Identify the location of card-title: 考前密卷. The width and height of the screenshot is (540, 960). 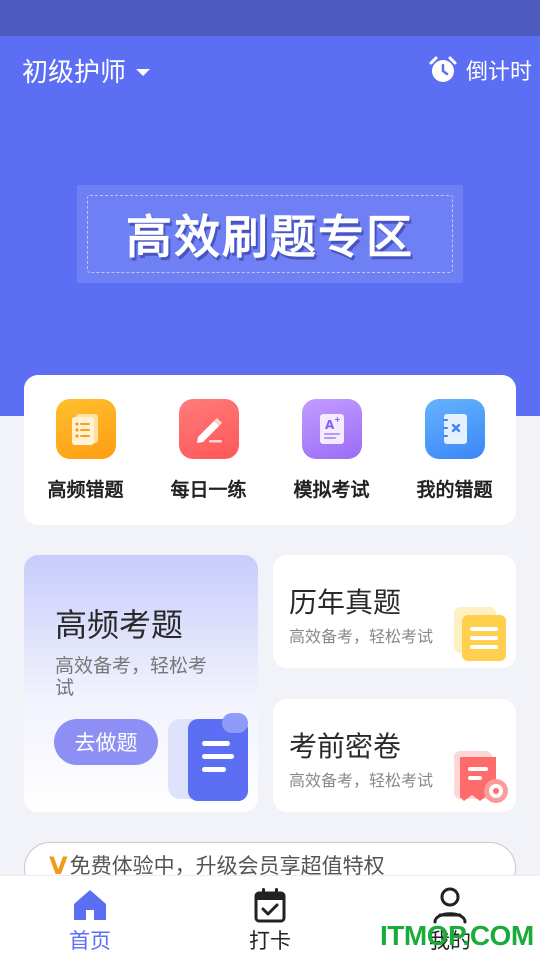
(345, 746).